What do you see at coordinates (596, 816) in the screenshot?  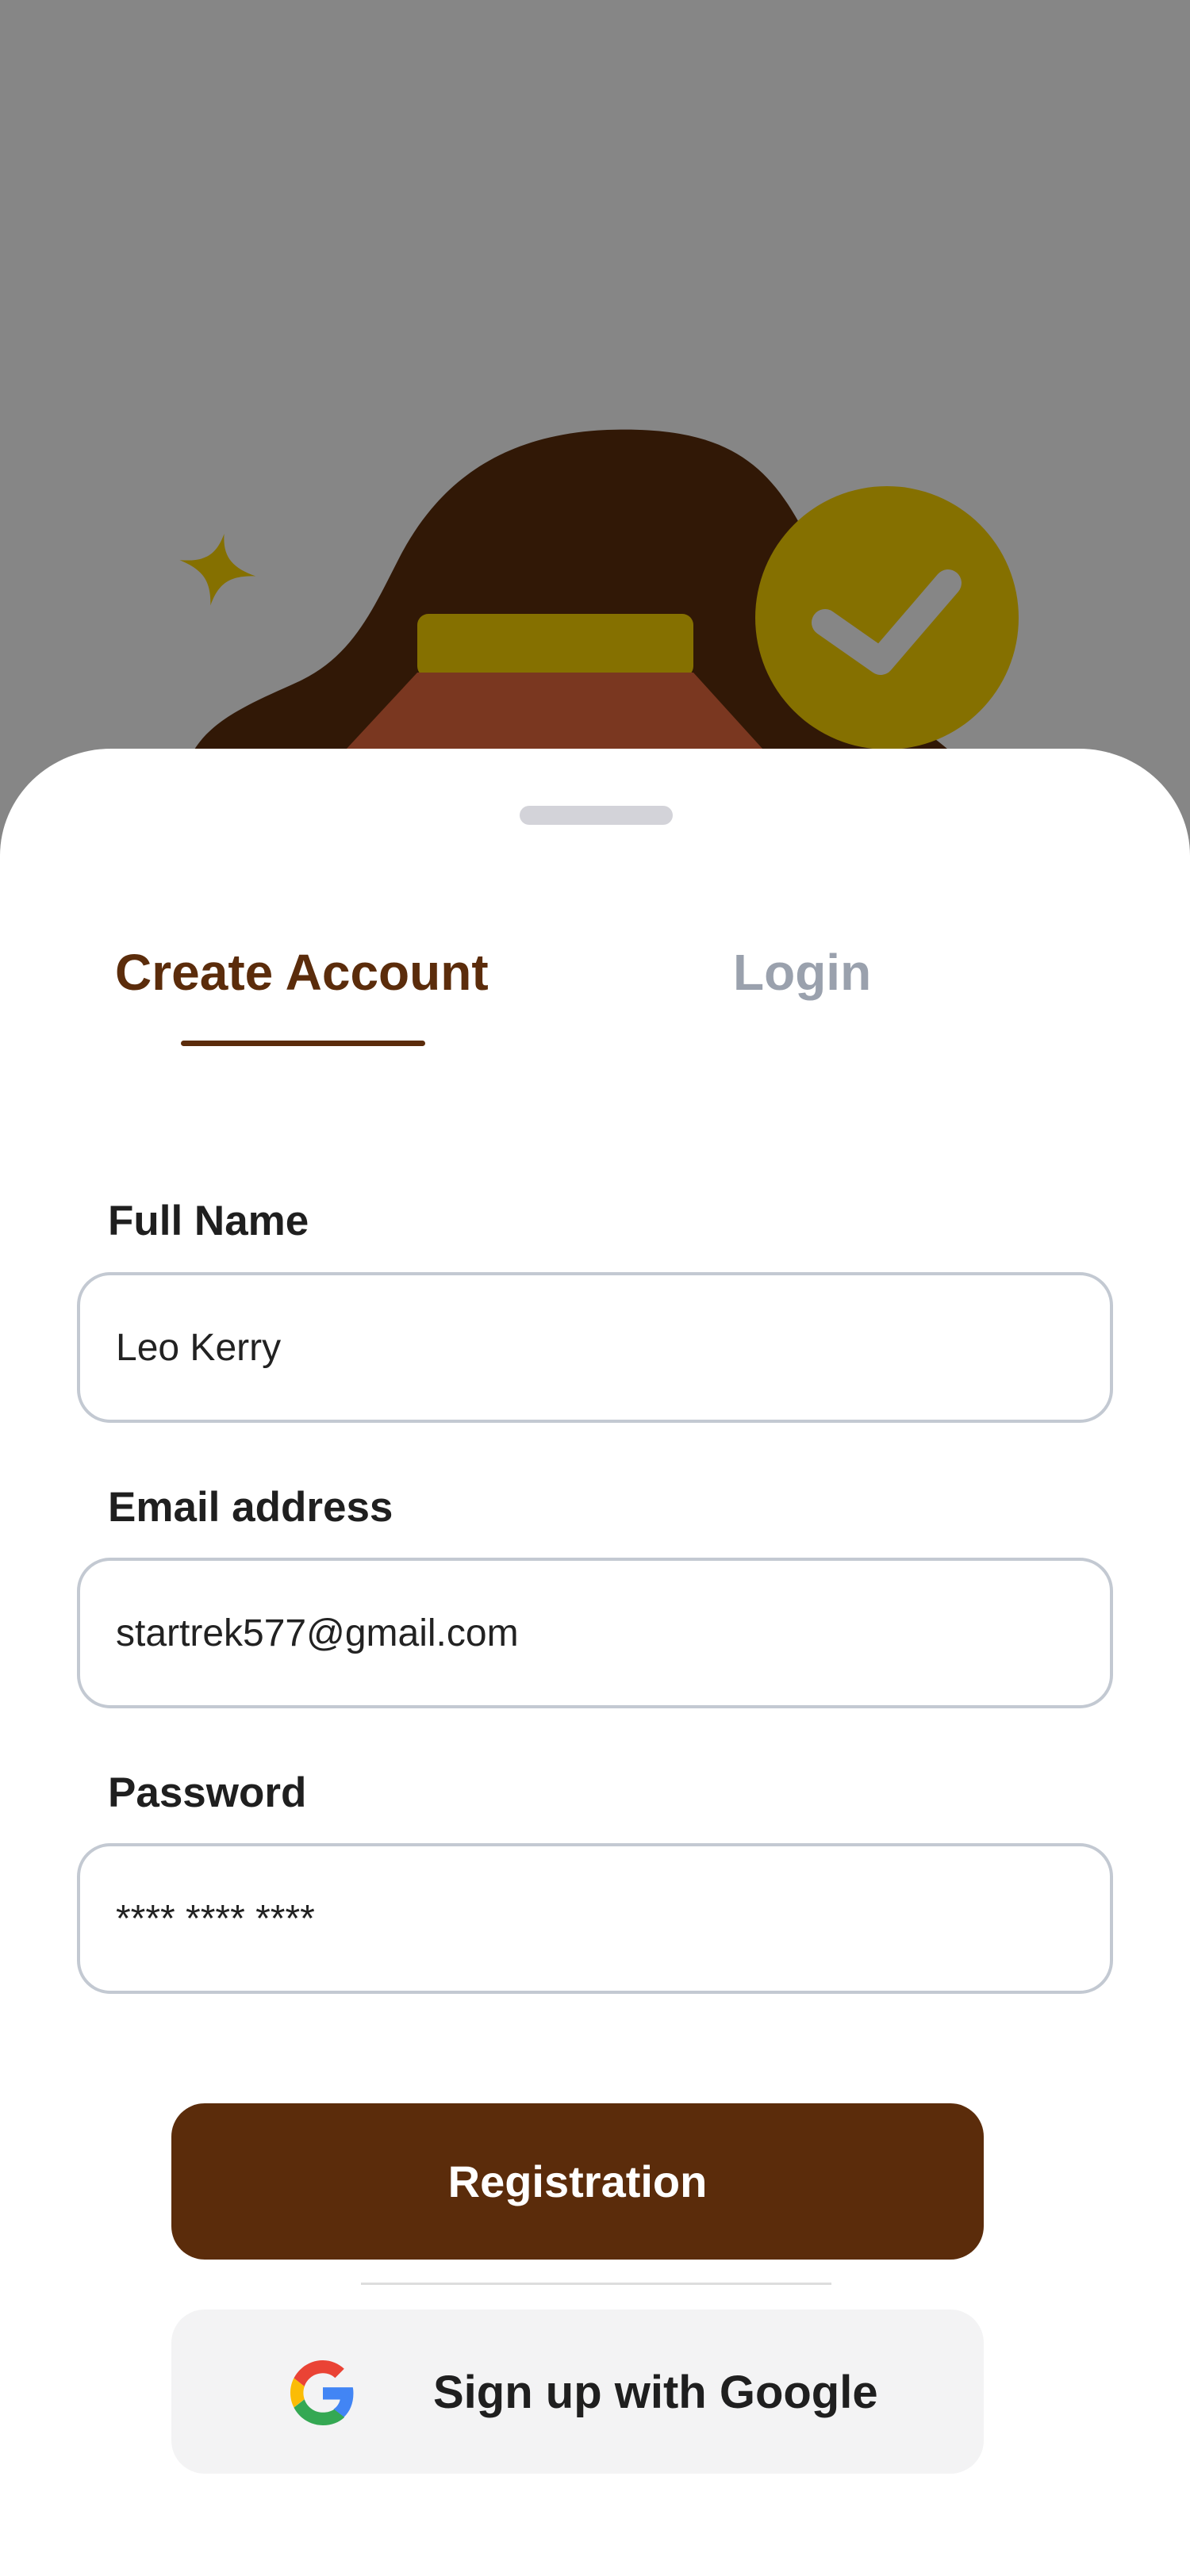 I see `sheet-drag-handle` at bounding box center [596, 816].